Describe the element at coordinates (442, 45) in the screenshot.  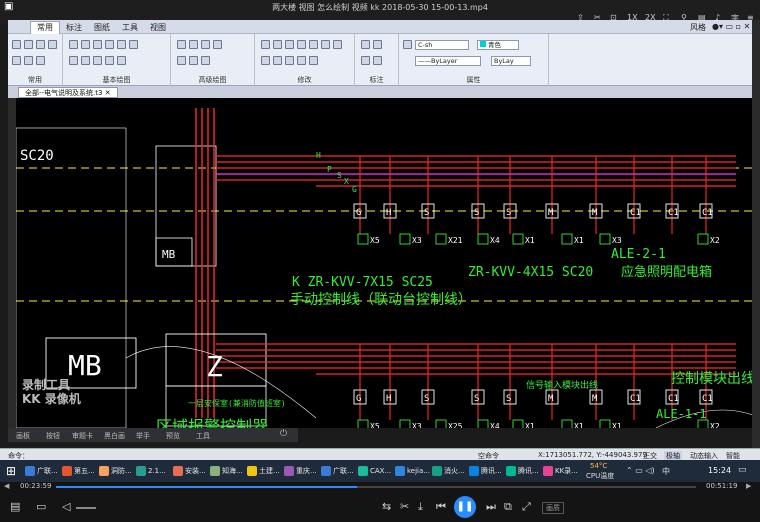
I see `layer-combo: C-sh` at that location.